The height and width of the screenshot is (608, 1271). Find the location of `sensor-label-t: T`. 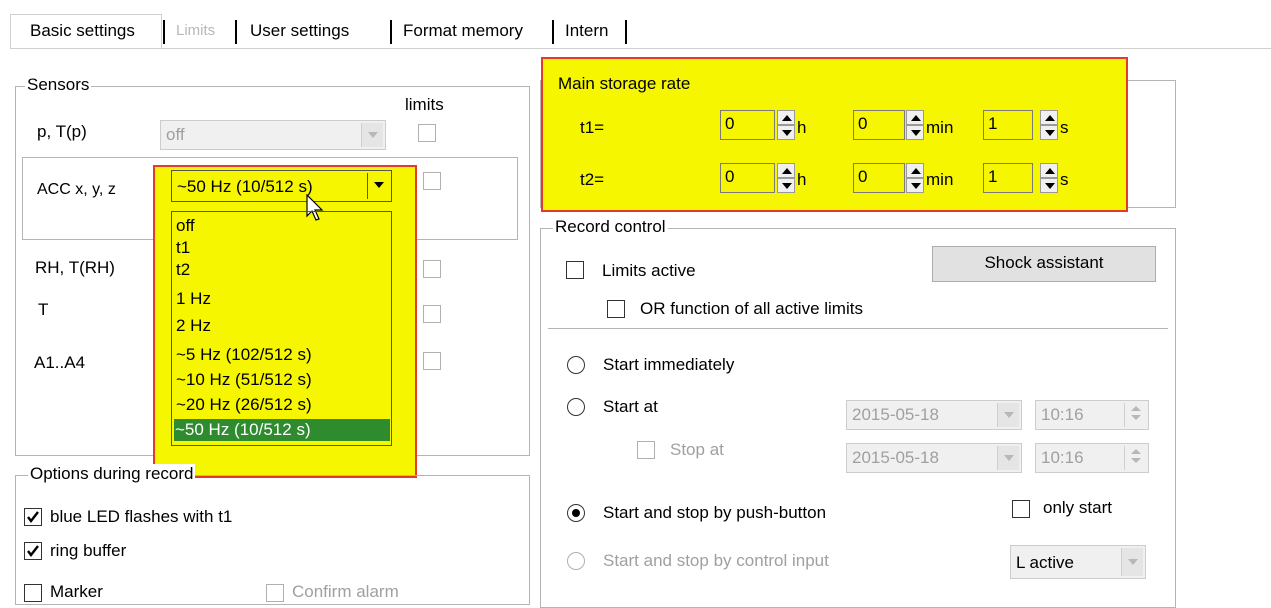

sensor-label-t: T is located at coordinates (43, 309).